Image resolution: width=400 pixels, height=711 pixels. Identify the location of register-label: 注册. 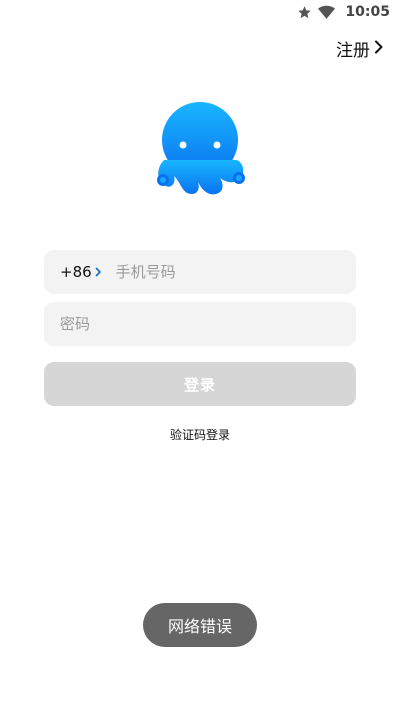
(353, 51).